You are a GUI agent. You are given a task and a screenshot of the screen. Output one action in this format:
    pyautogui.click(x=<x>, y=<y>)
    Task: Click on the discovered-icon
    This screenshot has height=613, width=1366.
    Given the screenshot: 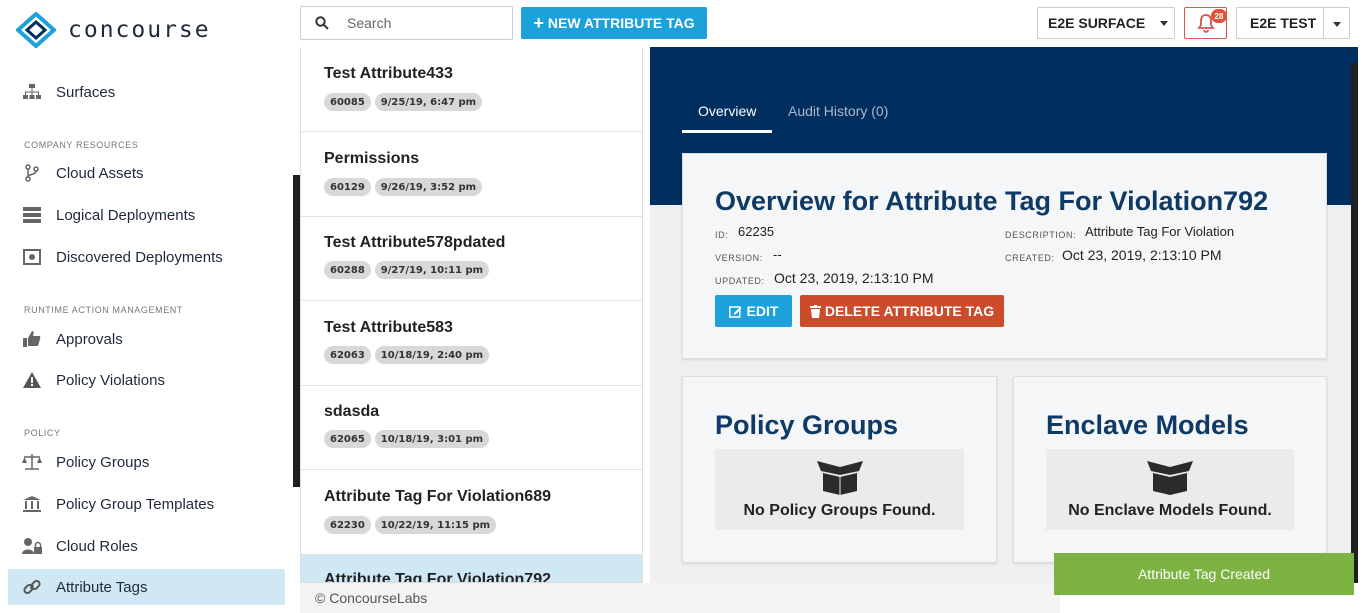 What is the action you would take?
    pyautogui.click(x=32, y=257)
    